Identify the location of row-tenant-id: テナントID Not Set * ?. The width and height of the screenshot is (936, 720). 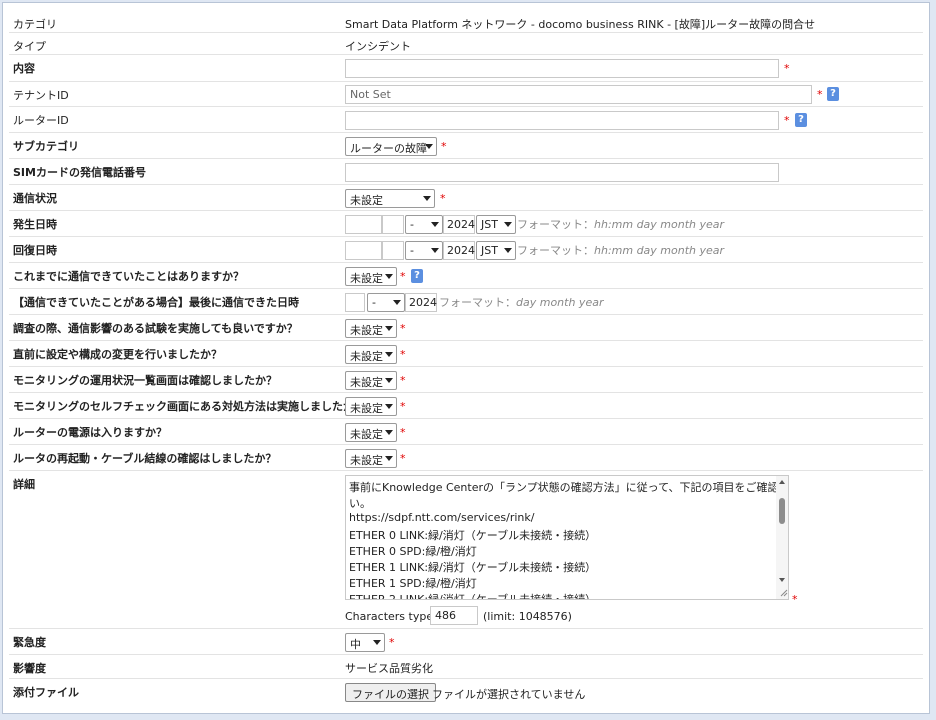
(466, 94).